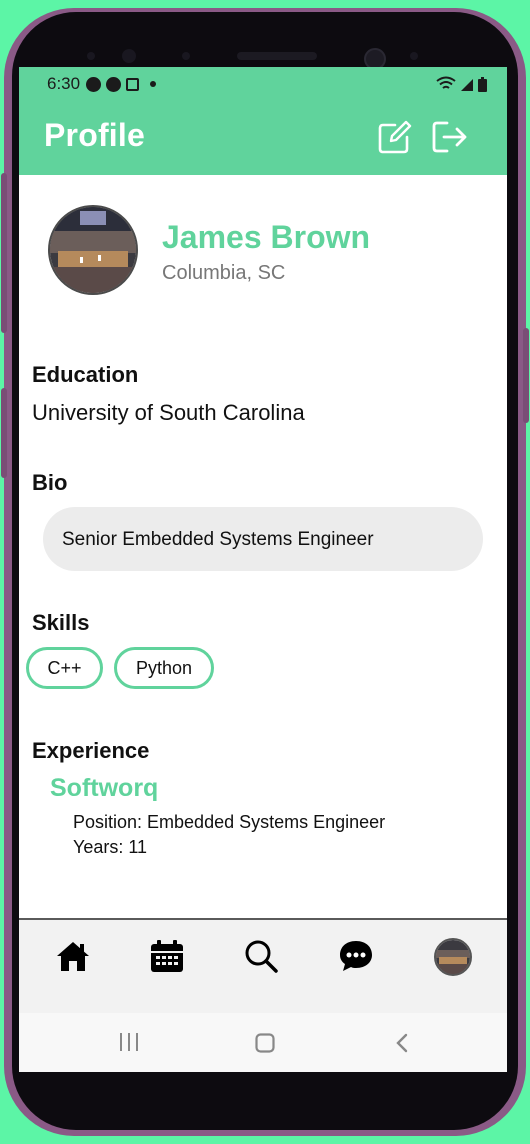 The height and width of the screenshot is (1144, 530). Describe the element at coordinates (263, 121) in the screenshot. I see `app-header: 6:30 Profile` at that location.